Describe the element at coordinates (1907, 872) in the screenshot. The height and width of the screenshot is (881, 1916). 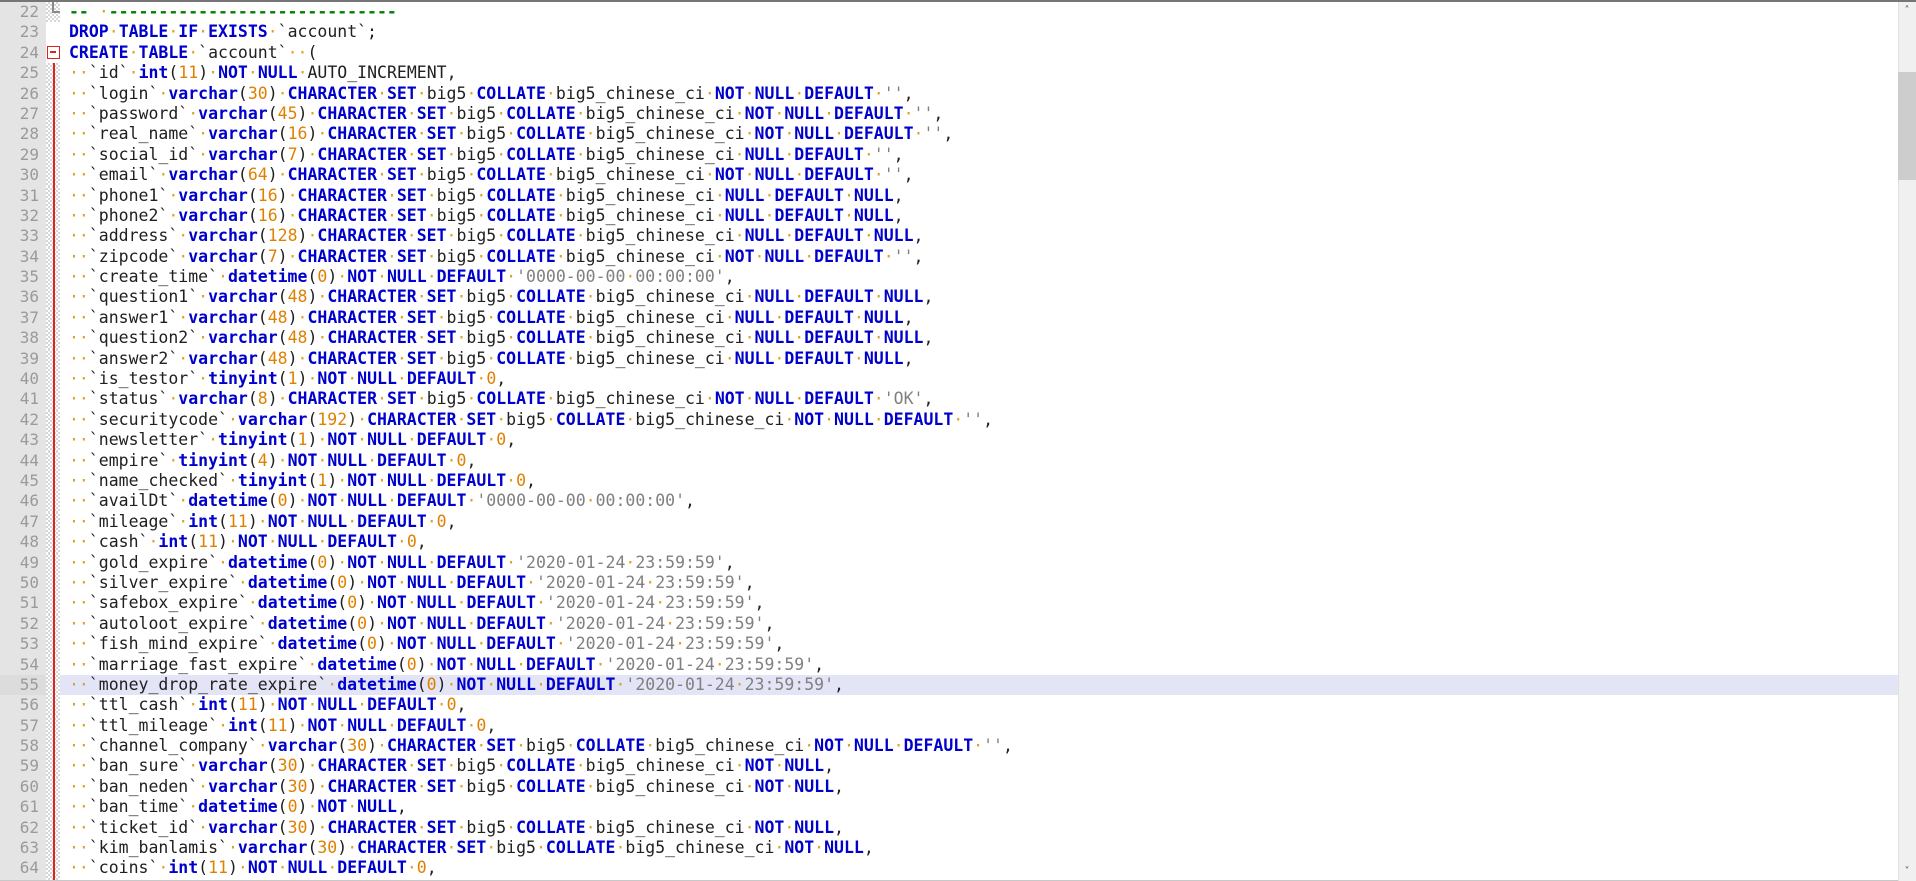
I see `scroll-down-arrow-icon: ˅` at that location.